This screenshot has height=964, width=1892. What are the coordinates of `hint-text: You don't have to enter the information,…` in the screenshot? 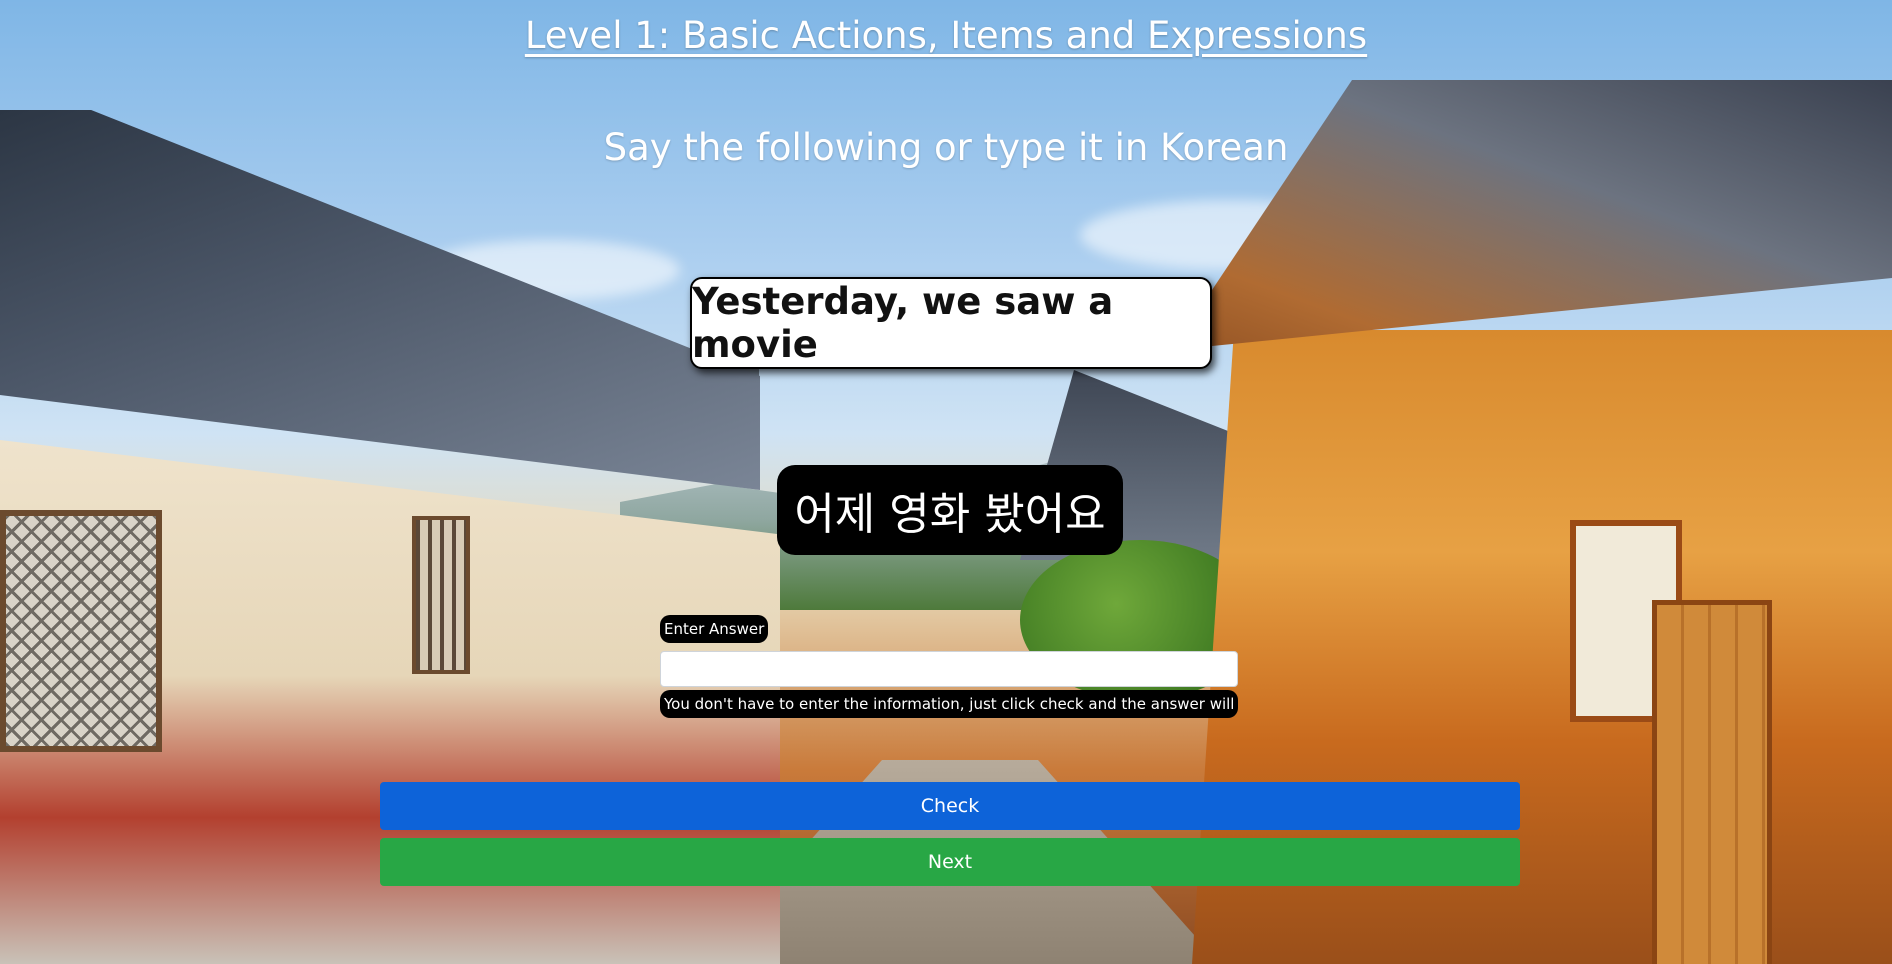 It's located at (949, 704).